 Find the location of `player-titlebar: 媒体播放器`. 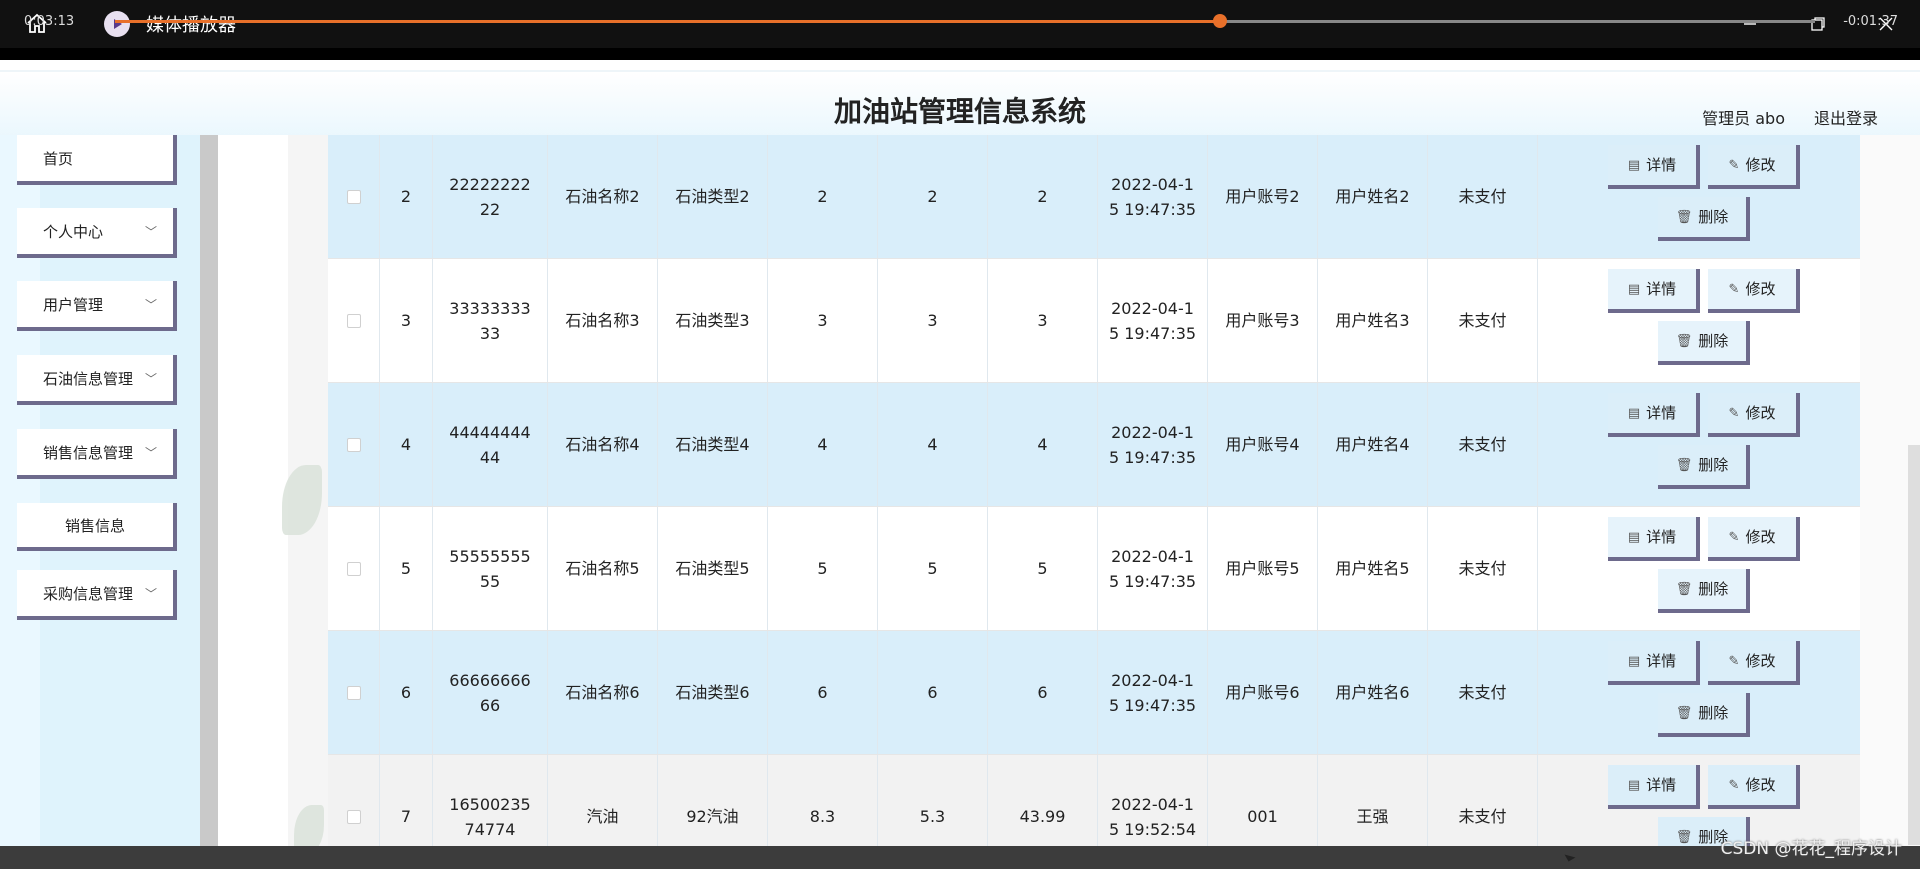

player-titlebar: 媒体播放器 is located at coordinates (960, 24).